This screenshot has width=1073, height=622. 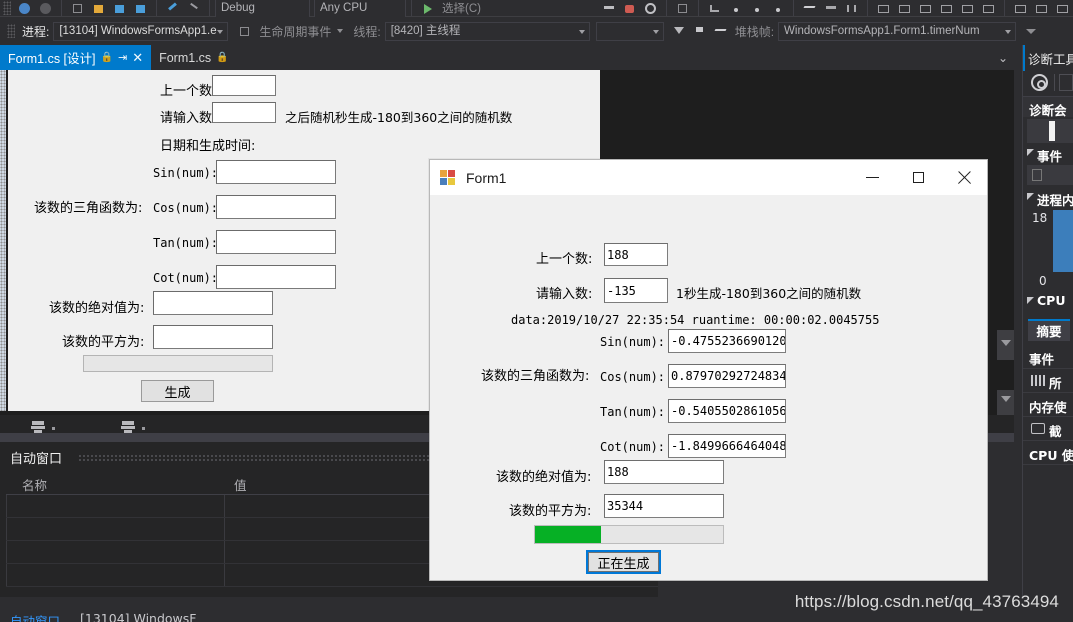 What do you see at coordinates (194, 57) in the screenshot?
I see `tab-form1-code: Form1.cs 🔒` at bounding box center [194, 57].